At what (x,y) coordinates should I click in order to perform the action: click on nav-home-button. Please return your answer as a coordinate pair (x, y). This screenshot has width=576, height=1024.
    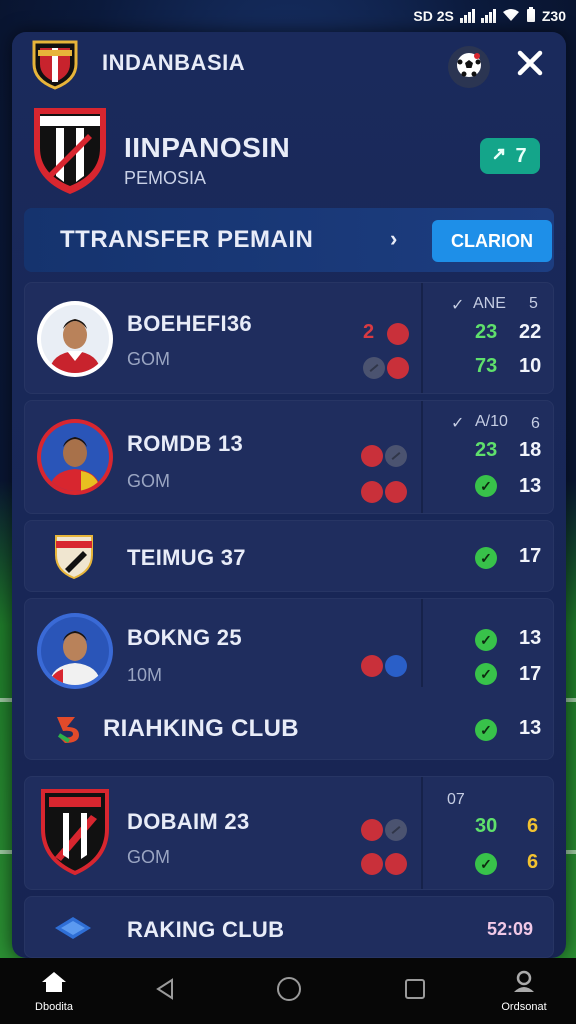
    Looking at the image, I should click on (289, 991).